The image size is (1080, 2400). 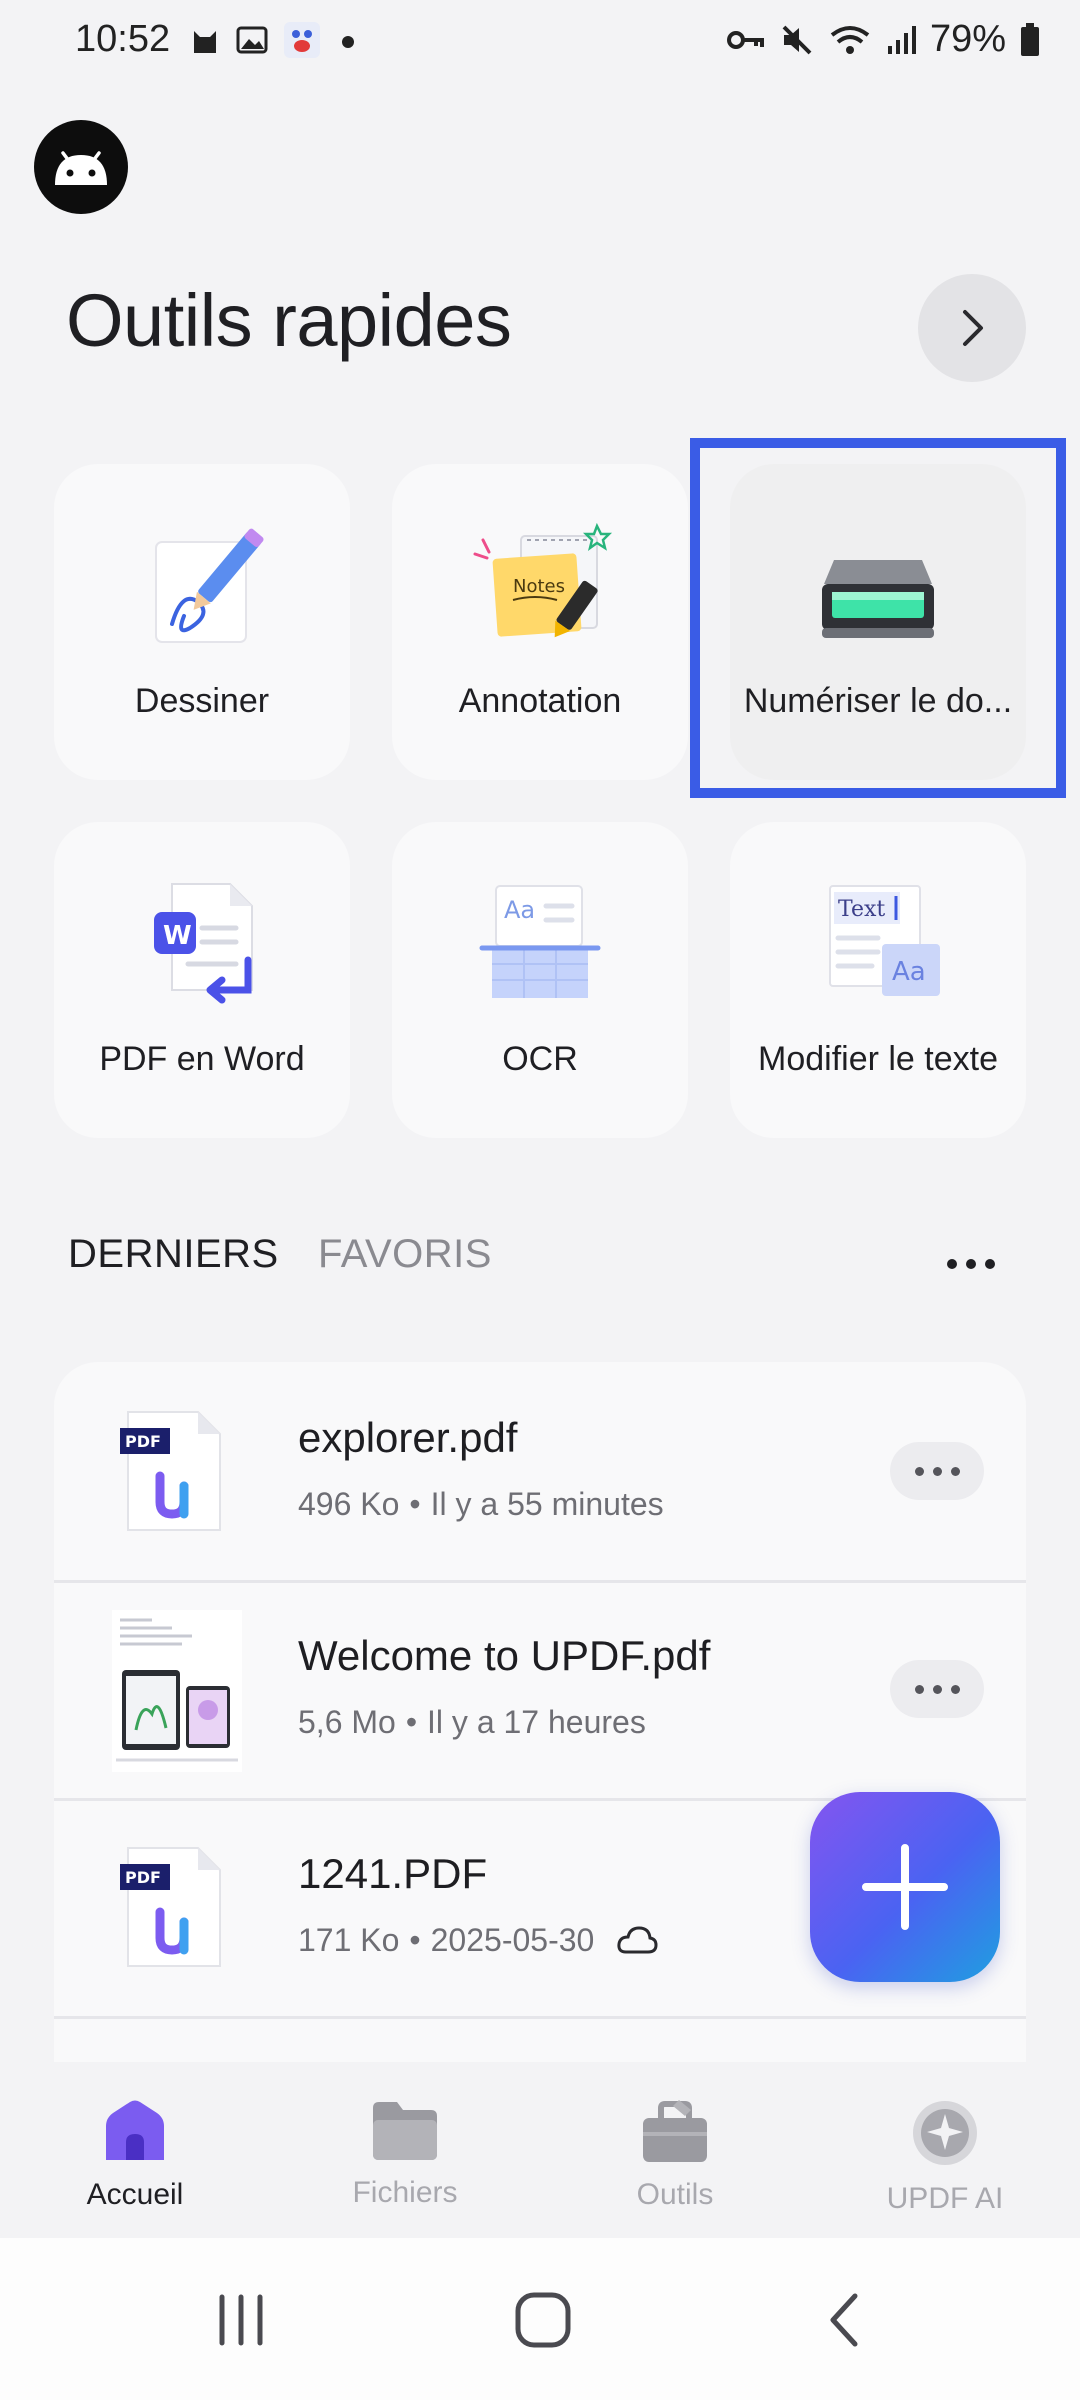 I want to click on file-time: 2025-05-30, so click(x=512, y=1940).